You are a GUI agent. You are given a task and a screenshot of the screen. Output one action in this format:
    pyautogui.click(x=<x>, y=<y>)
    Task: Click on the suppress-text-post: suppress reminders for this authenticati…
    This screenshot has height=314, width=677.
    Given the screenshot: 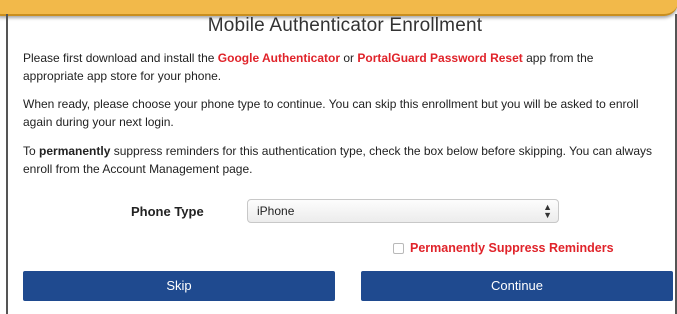 What is the action you would take?
    pyautogui.click(x=338, y=160)
    